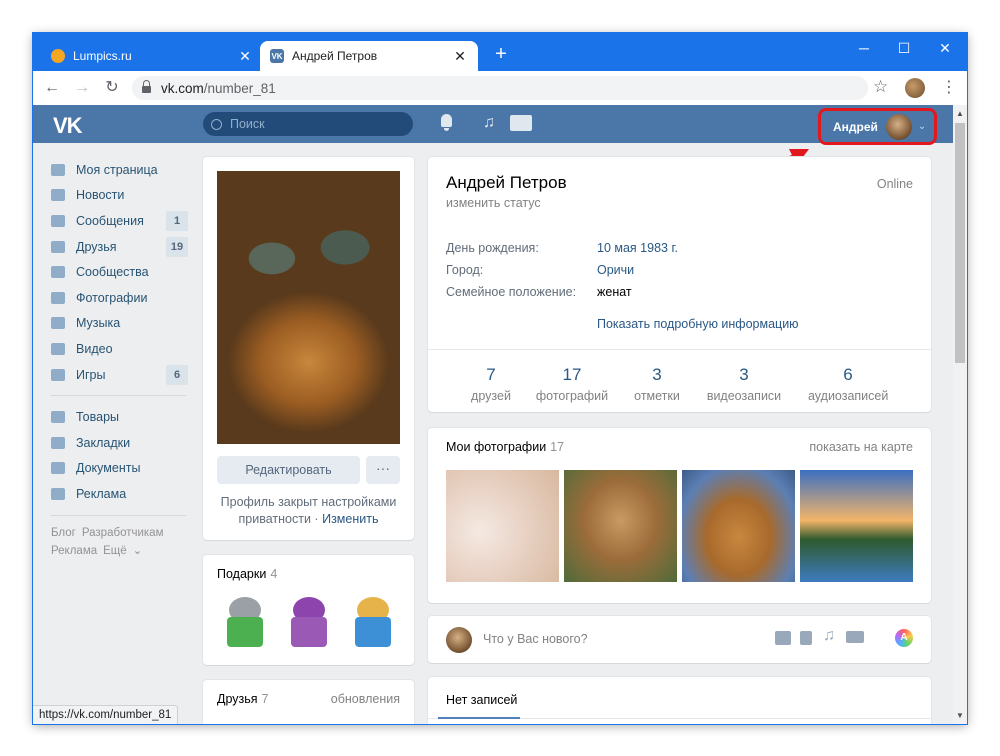 This screenshot has height=756, width=1000. I want to click on menu-item-bookmarks: Закладки, so click(121, 443).